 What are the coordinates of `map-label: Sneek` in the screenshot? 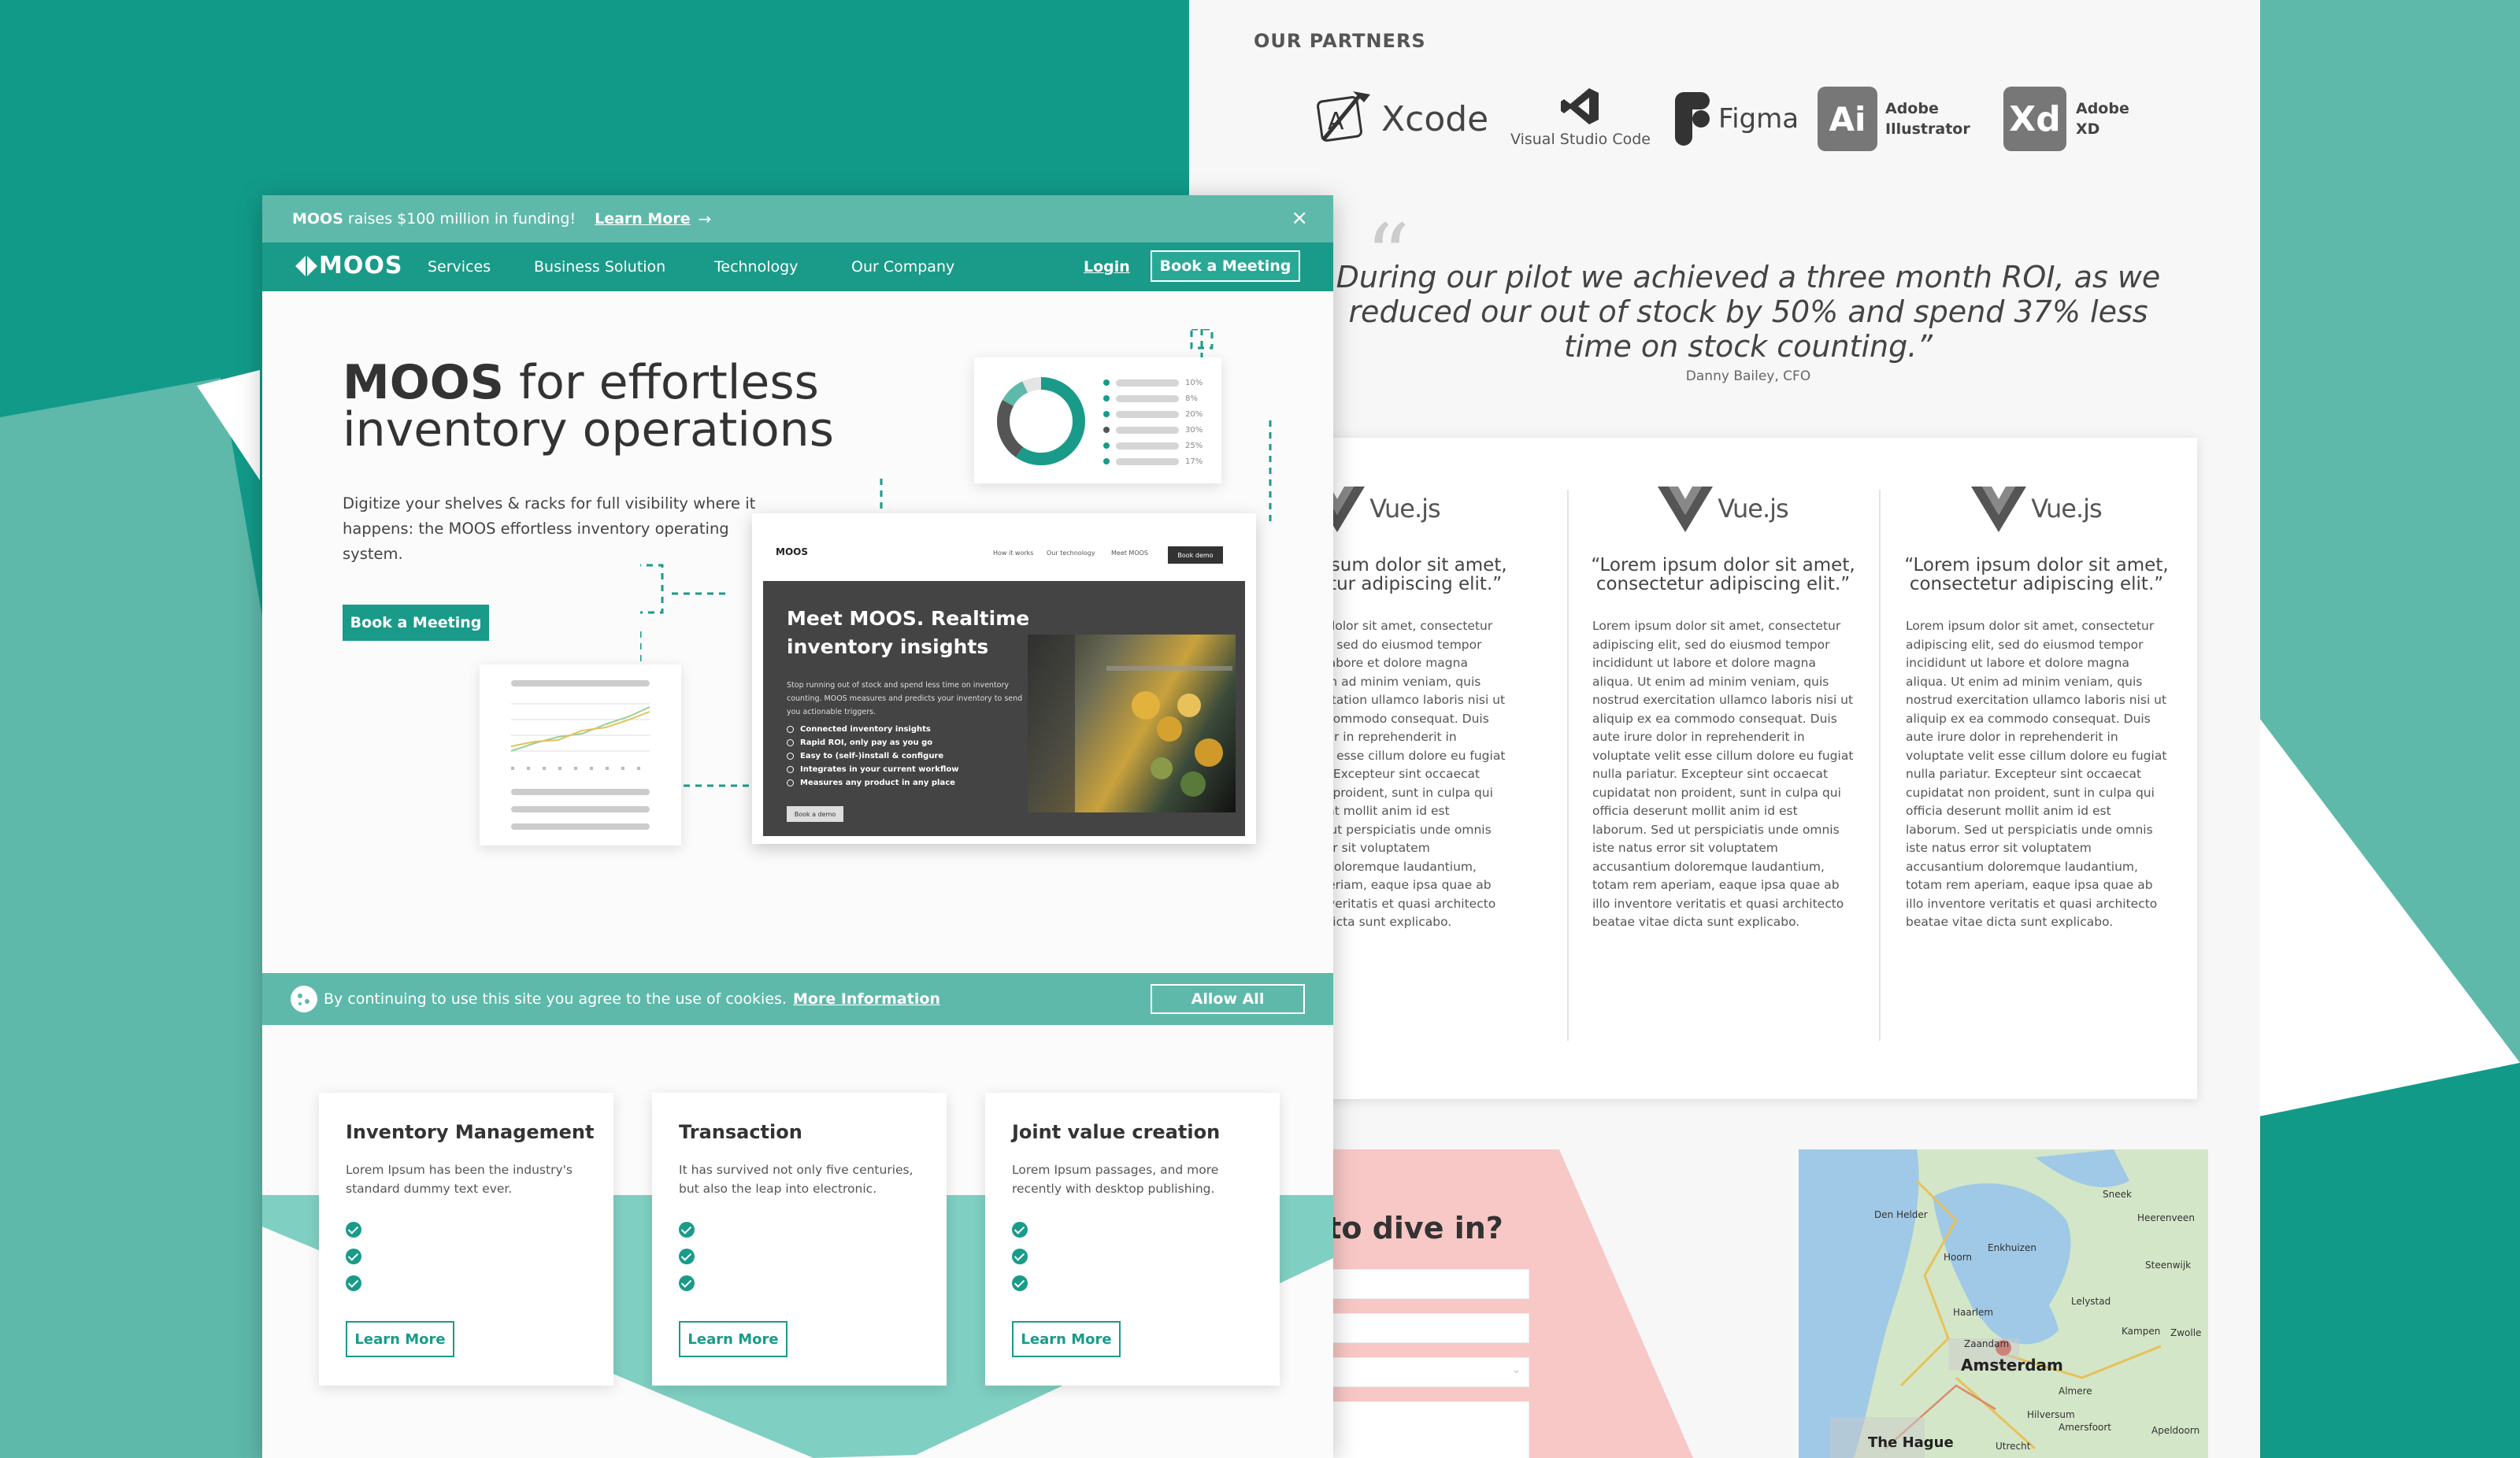 It's located at (2117, 1194).